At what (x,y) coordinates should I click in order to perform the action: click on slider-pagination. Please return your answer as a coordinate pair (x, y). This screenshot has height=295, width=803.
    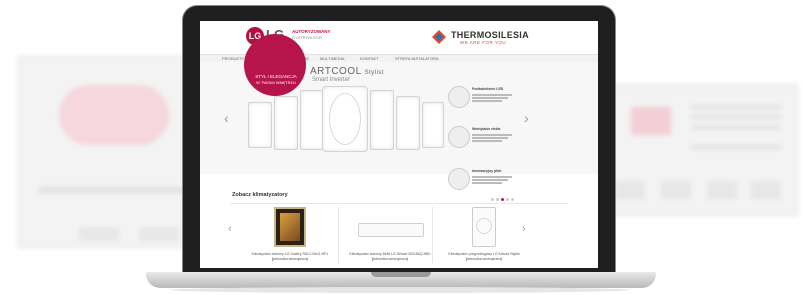
    Looking at the image, I should click on (506, 200).